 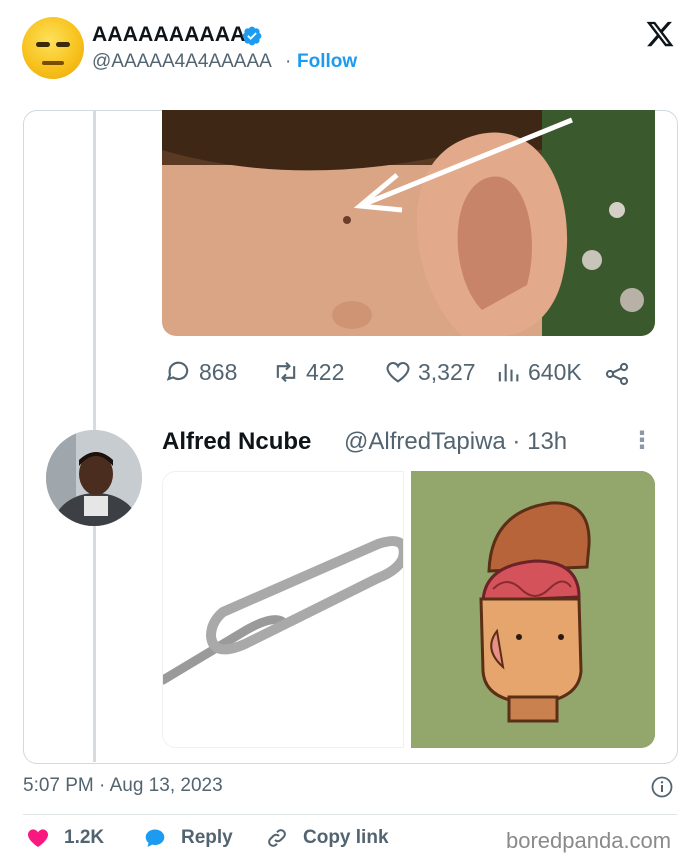 What do you see at coordinates (325, 371) in the screenshot?
I see `retweets-count: 422` at bounding box center [325, 371].